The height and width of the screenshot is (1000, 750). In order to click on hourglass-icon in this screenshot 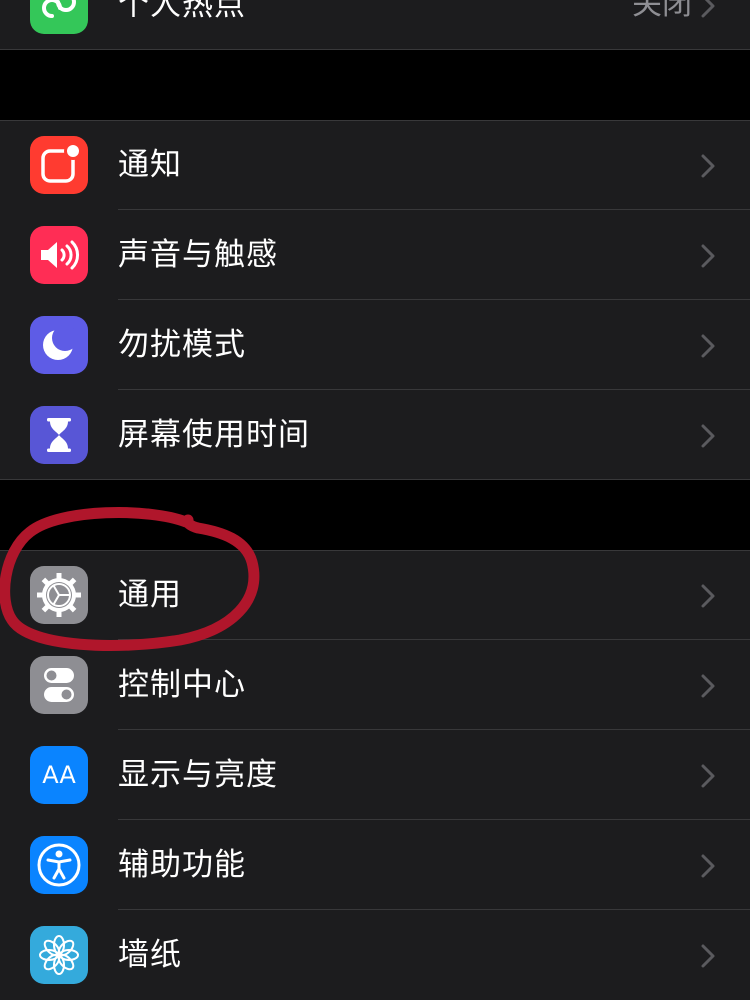, I will do `click(59, 435)`.